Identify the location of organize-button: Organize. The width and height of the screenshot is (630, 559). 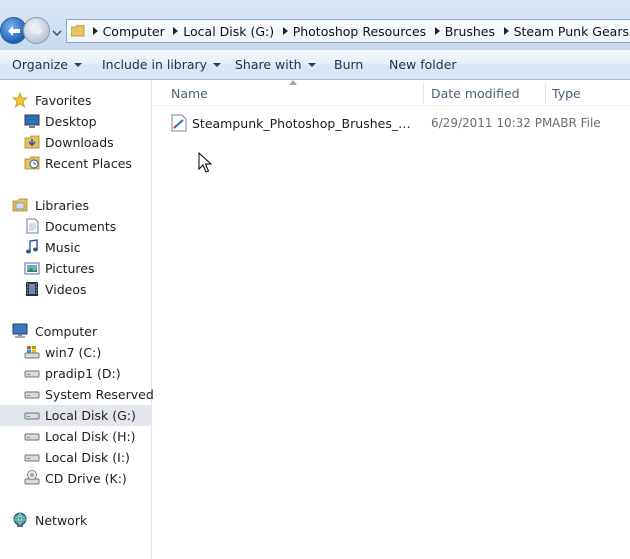
(47, 64).